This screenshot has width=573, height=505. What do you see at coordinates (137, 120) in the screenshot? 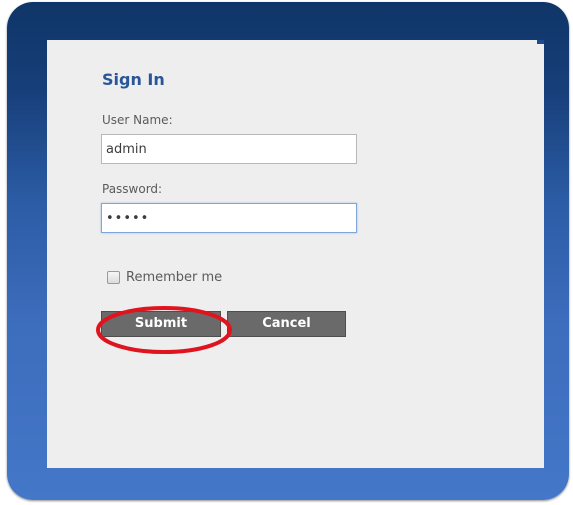
I see `username-label: User Name:` at bounding box center [137, 120].